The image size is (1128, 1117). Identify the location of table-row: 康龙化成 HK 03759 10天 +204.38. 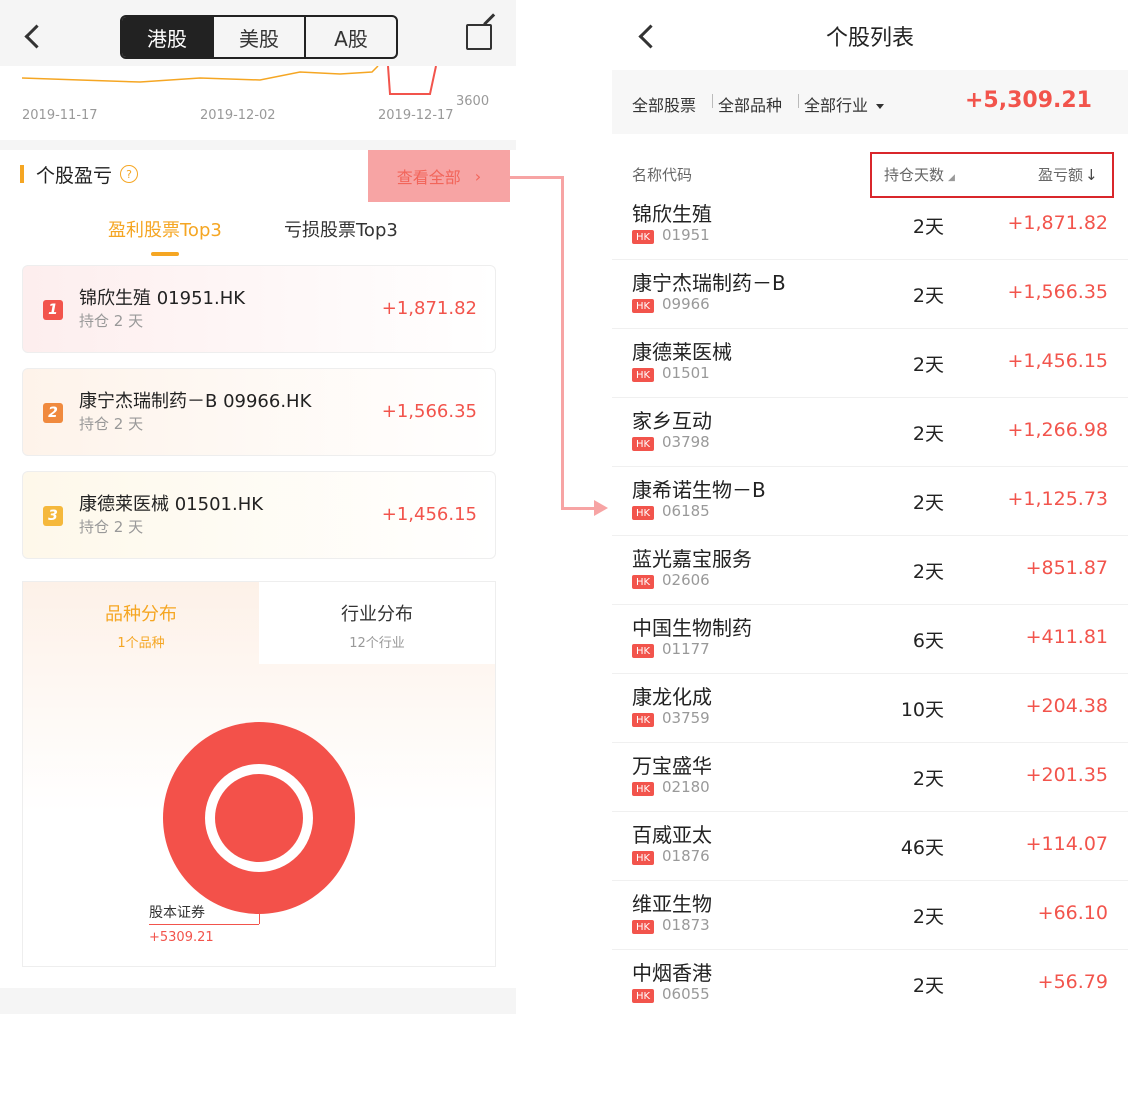
(870, 708).